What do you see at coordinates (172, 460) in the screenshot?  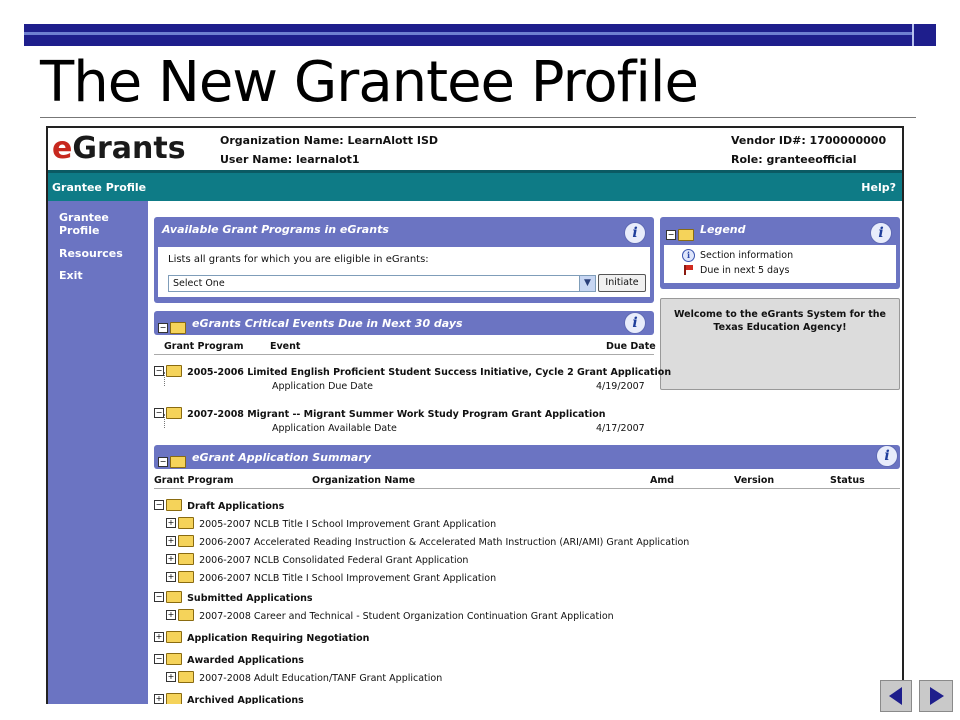 I see `summary-toggle: −` at bounding box center [172, 460].